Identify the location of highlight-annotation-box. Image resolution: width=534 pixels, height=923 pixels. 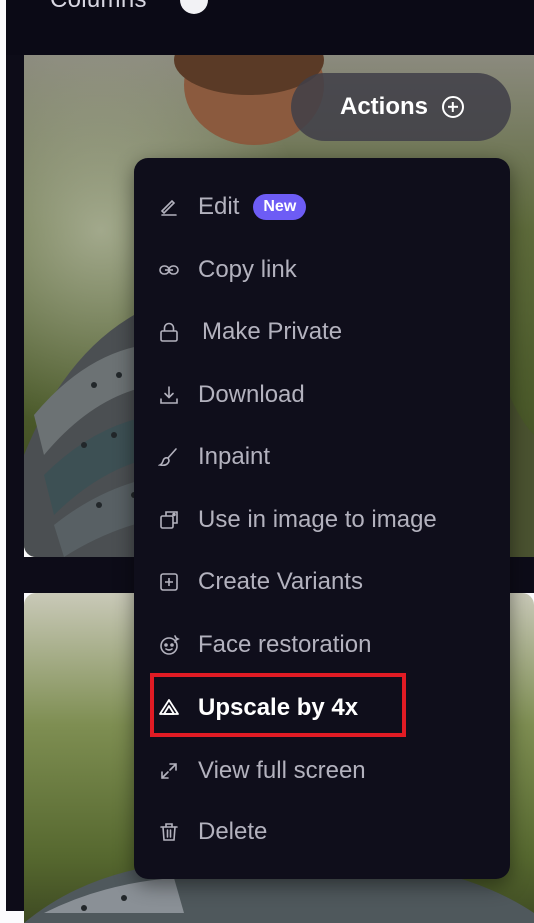
(278, 705).